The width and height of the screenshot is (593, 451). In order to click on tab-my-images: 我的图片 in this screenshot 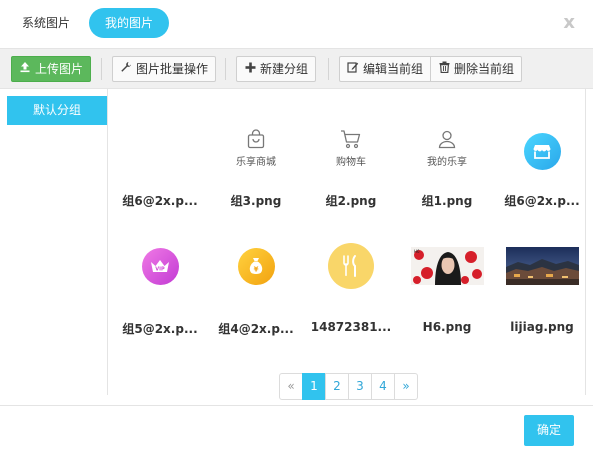, I will do `click(129, 23)`.